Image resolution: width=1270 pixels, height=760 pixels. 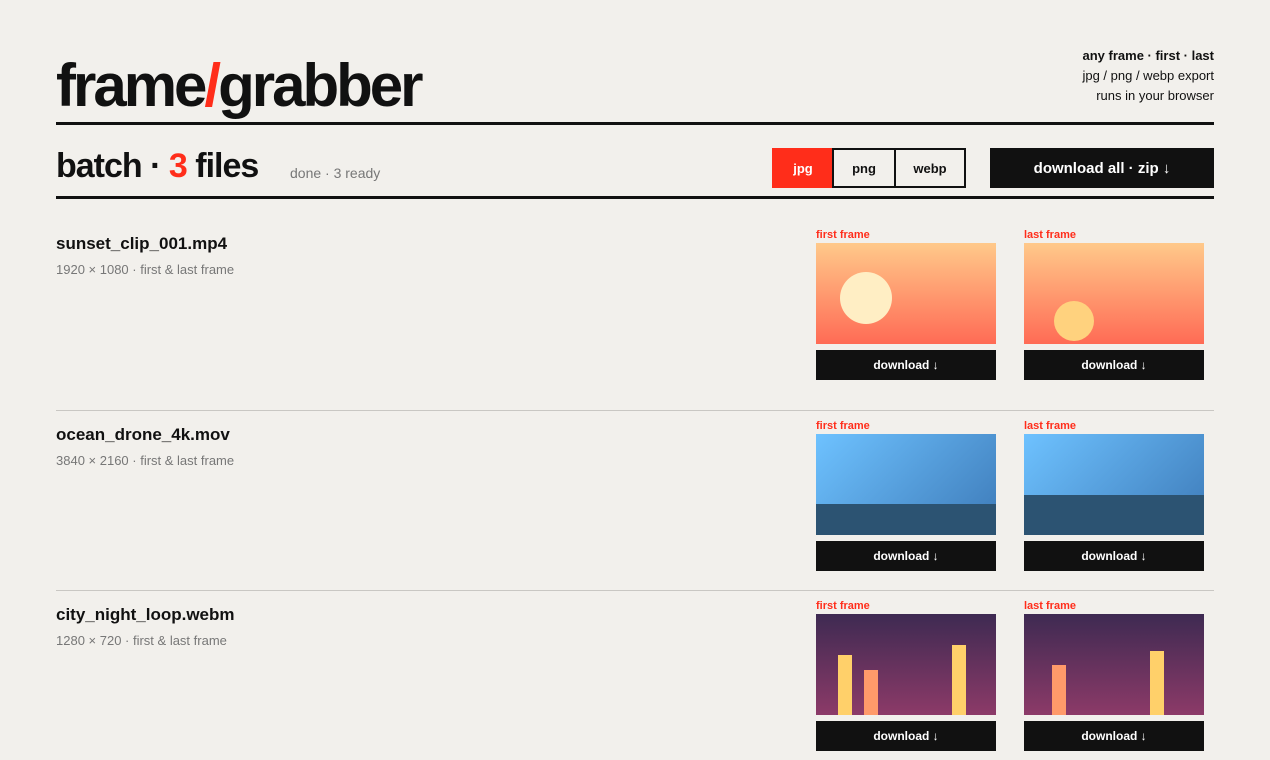 What do you see at coordinates (635, 197) in the screenshot?
I see `batch-divider` at bounding box center [635, 197].